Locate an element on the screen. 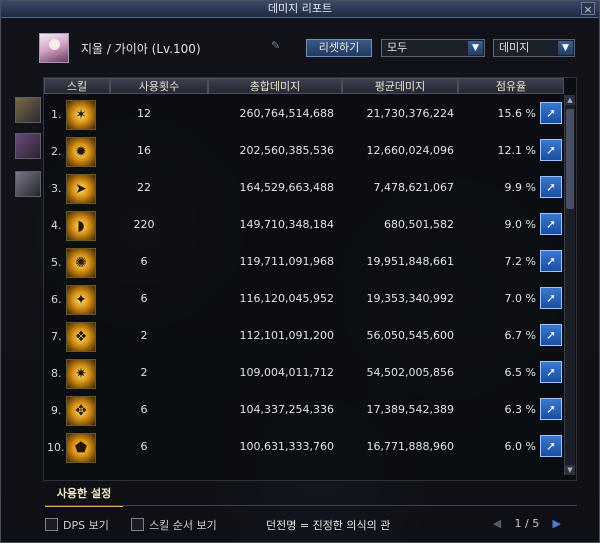 This screenshot has height=543, width=600. page-indicator: 1 / 5 is located at coordinates (527, 523).